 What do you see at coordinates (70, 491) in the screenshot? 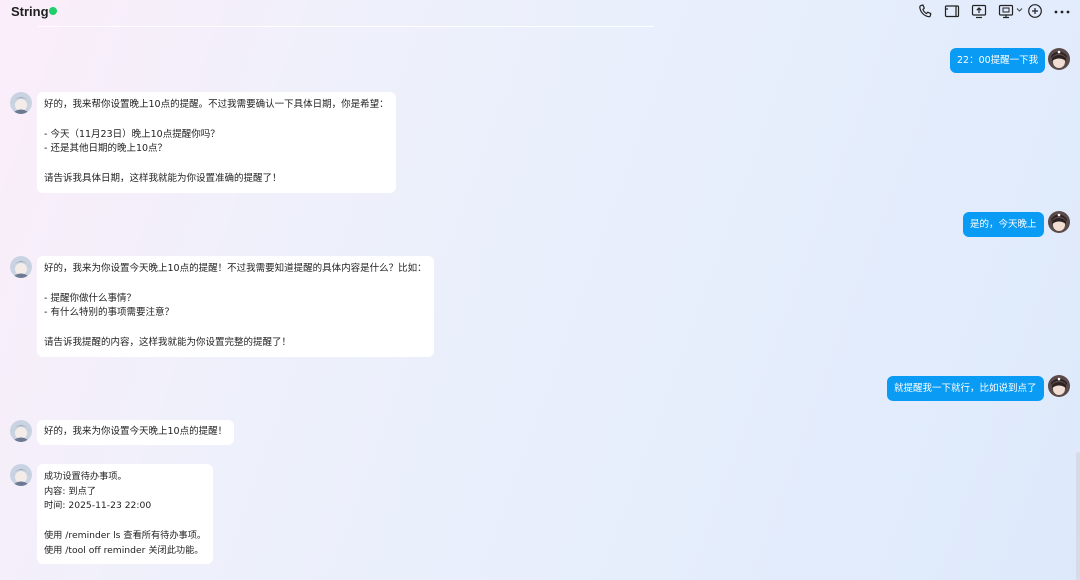
I see `message-line: 内容: 到点了` at bounding box center [70, 491].